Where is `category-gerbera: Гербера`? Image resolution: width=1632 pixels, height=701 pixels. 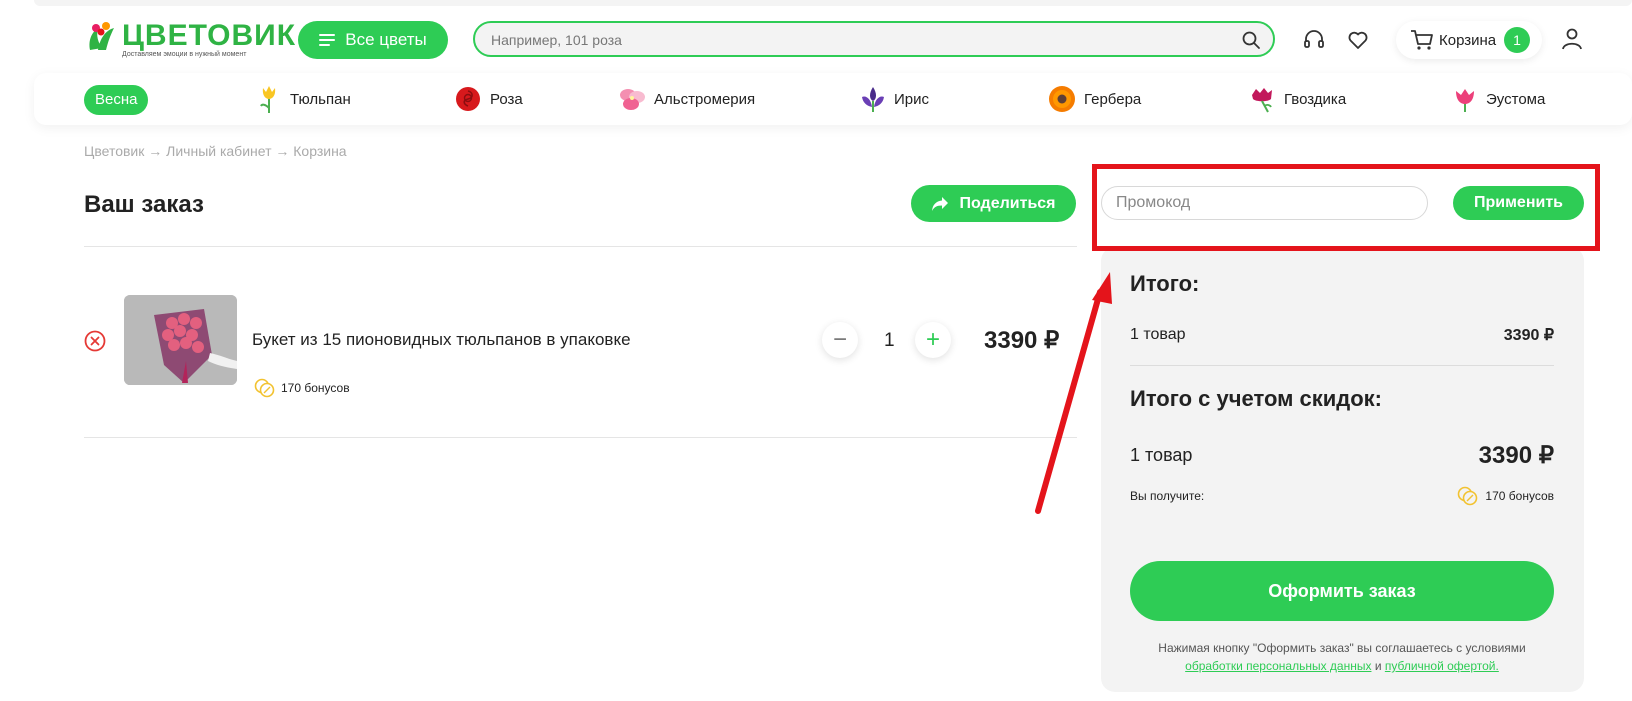 category-gerbera: Гербера is located at coordinates (1094, 99).